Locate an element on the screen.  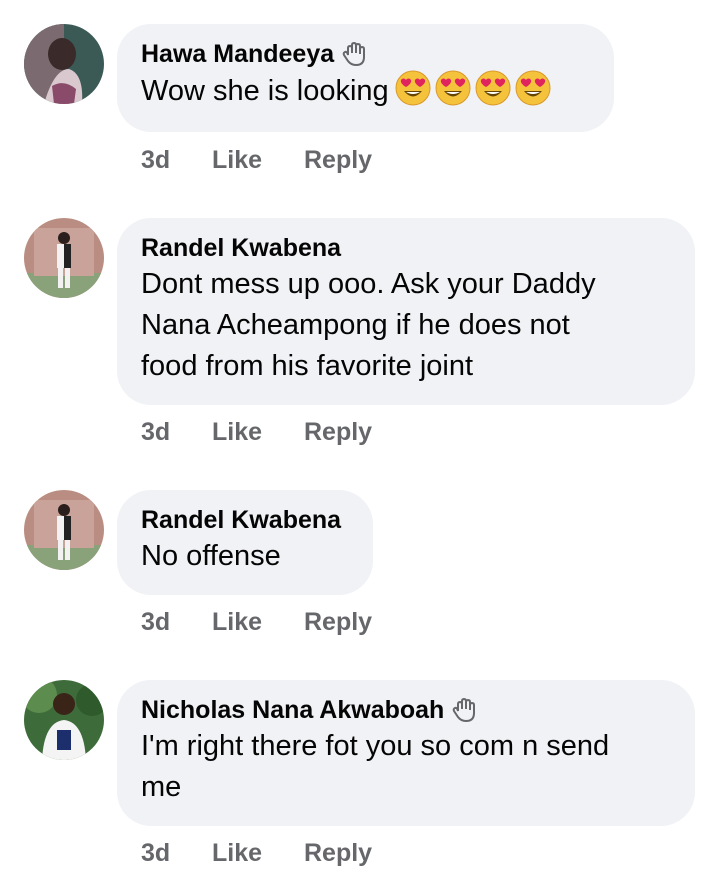
commenter-name: Nicholas Nana Akwaboah is located at coordinates (406, 710).